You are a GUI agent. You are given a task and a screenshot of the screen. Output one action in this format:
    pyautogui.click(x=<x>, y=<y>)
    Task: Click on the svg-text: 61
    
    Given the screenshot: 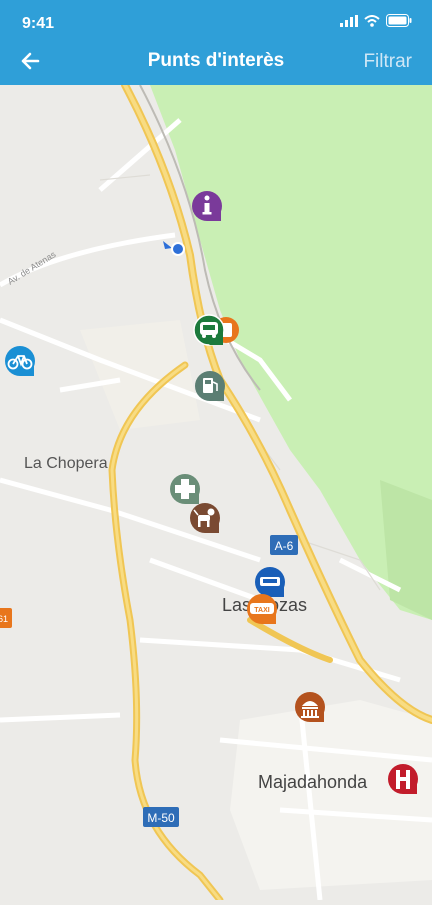 What is the action you would take?
    pyautogui.click(x=4, y=619)
    